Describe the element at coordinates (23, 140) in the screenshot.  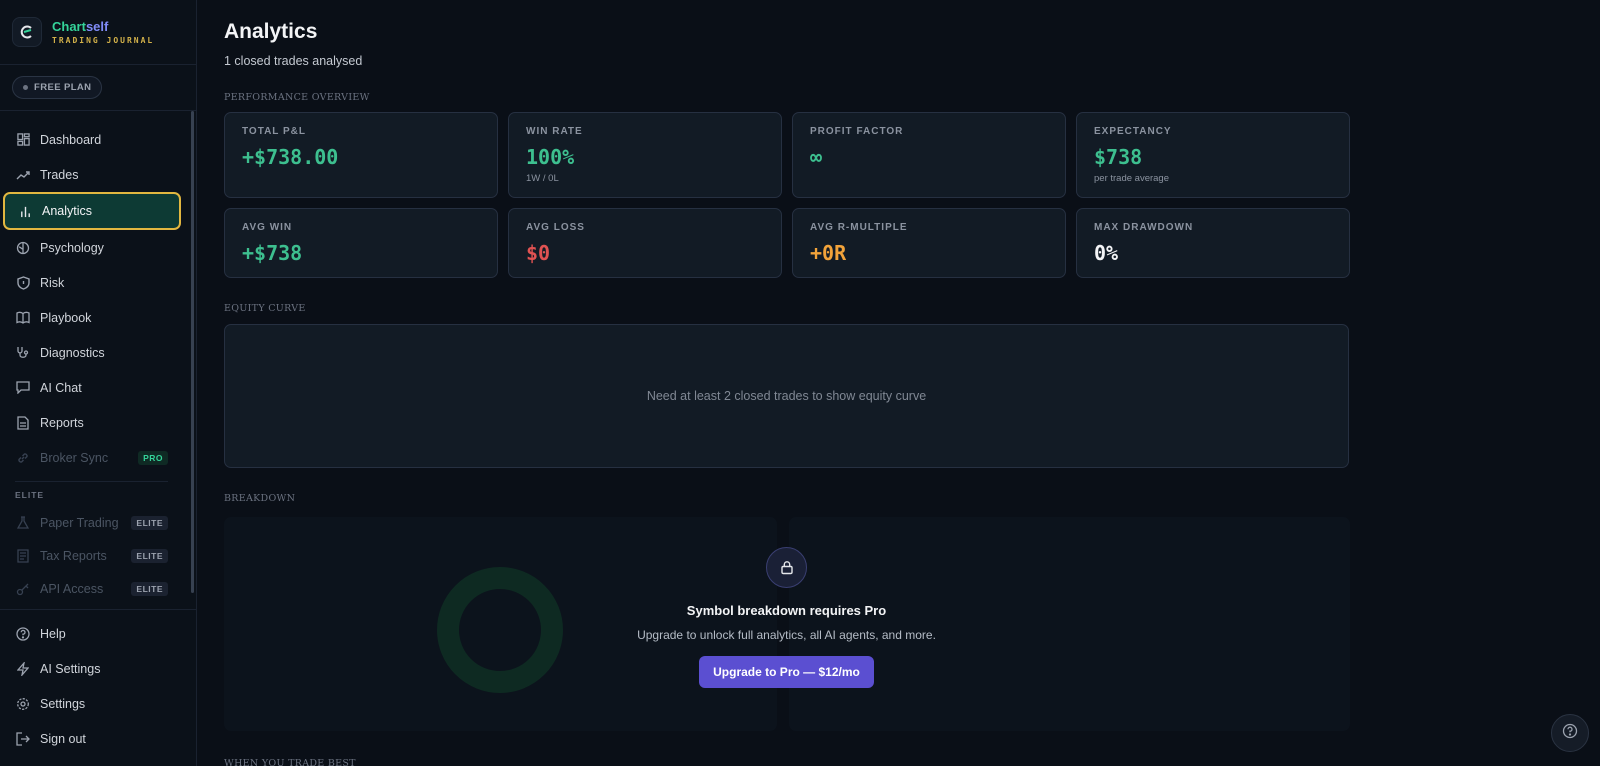
I see `dashboard-icon` at that location.